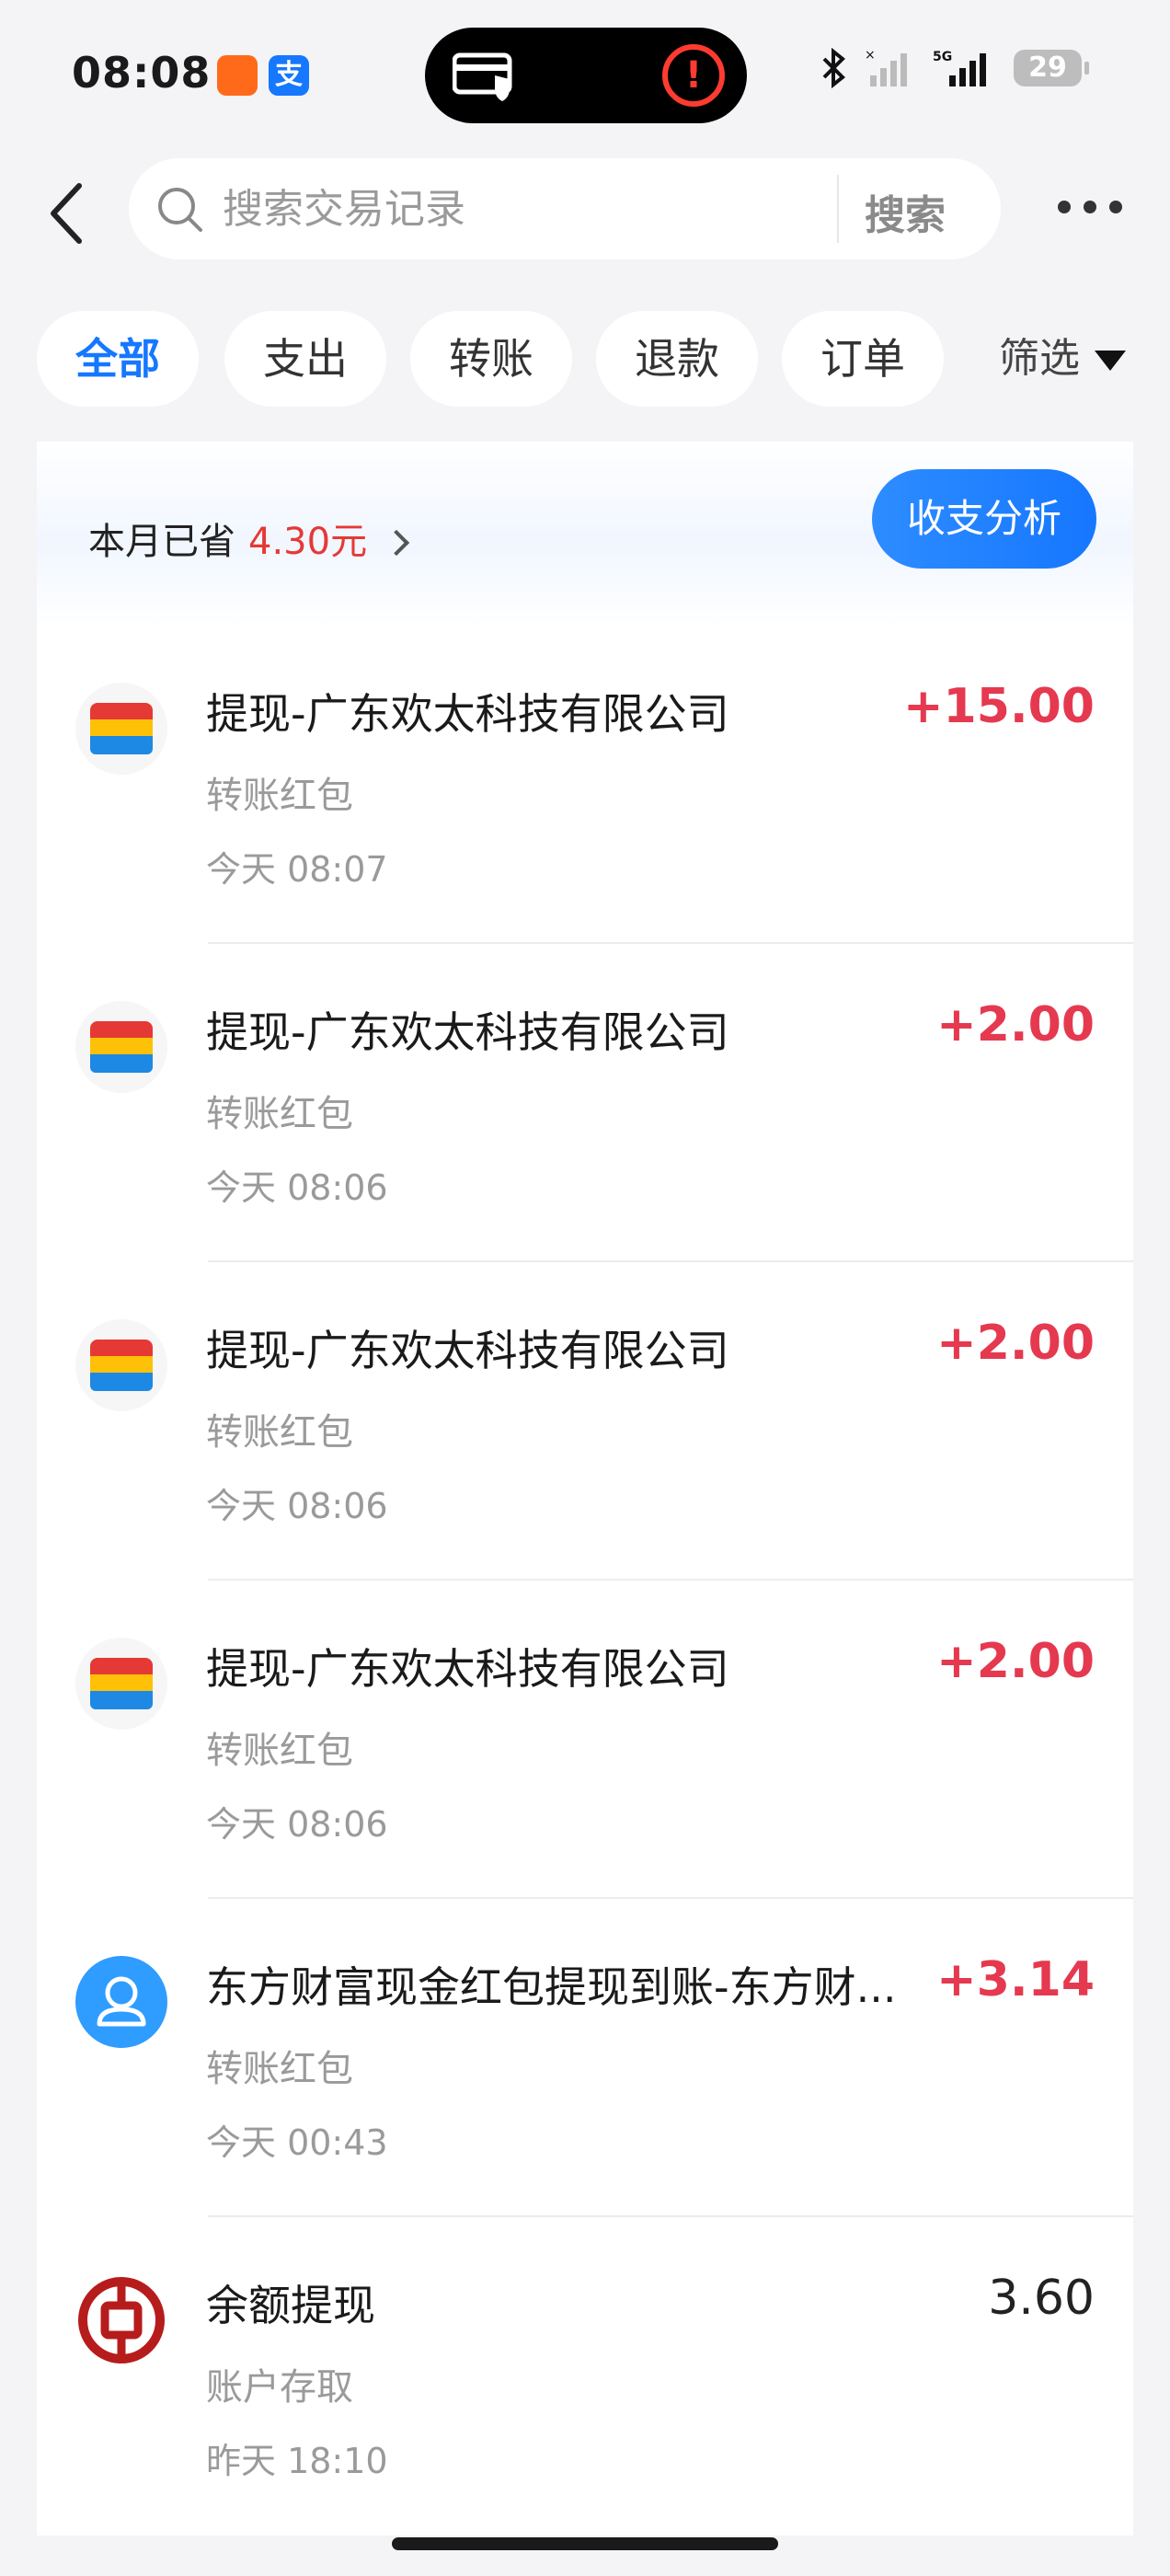 The image size is (1170, 2576). What do you see at coordinates (1041, 2298) in the screenshot?
I see `transaction-amount: 3.60` at bounding box center [1041, 2298].